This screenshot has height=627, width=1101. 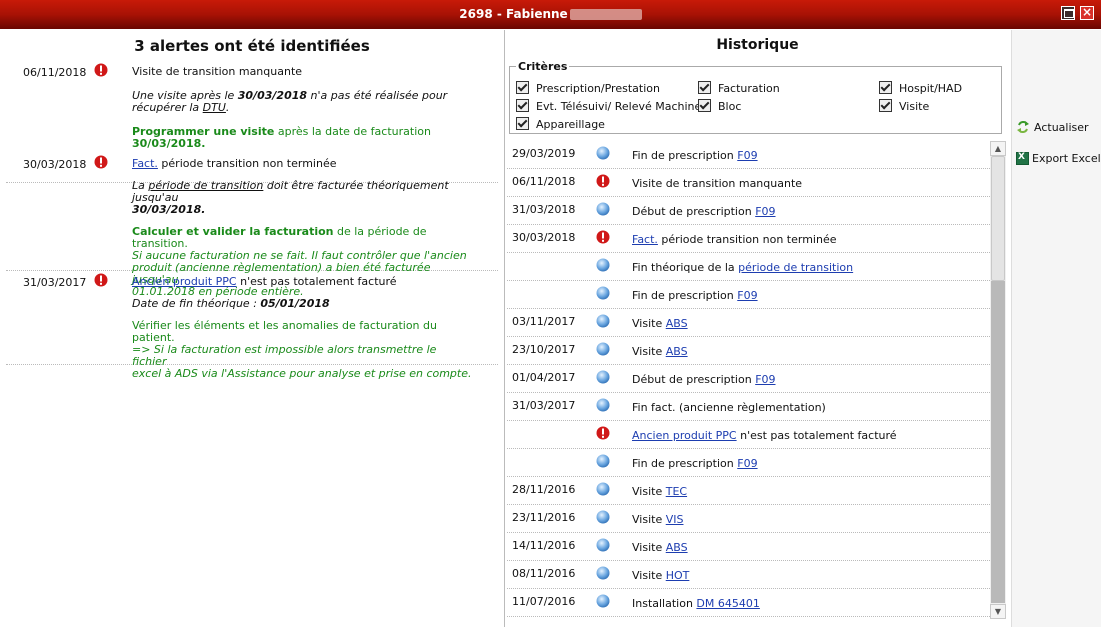 I want to click on history-row: 08/11/2016 Visite HOT, so click(x=749, y=575).